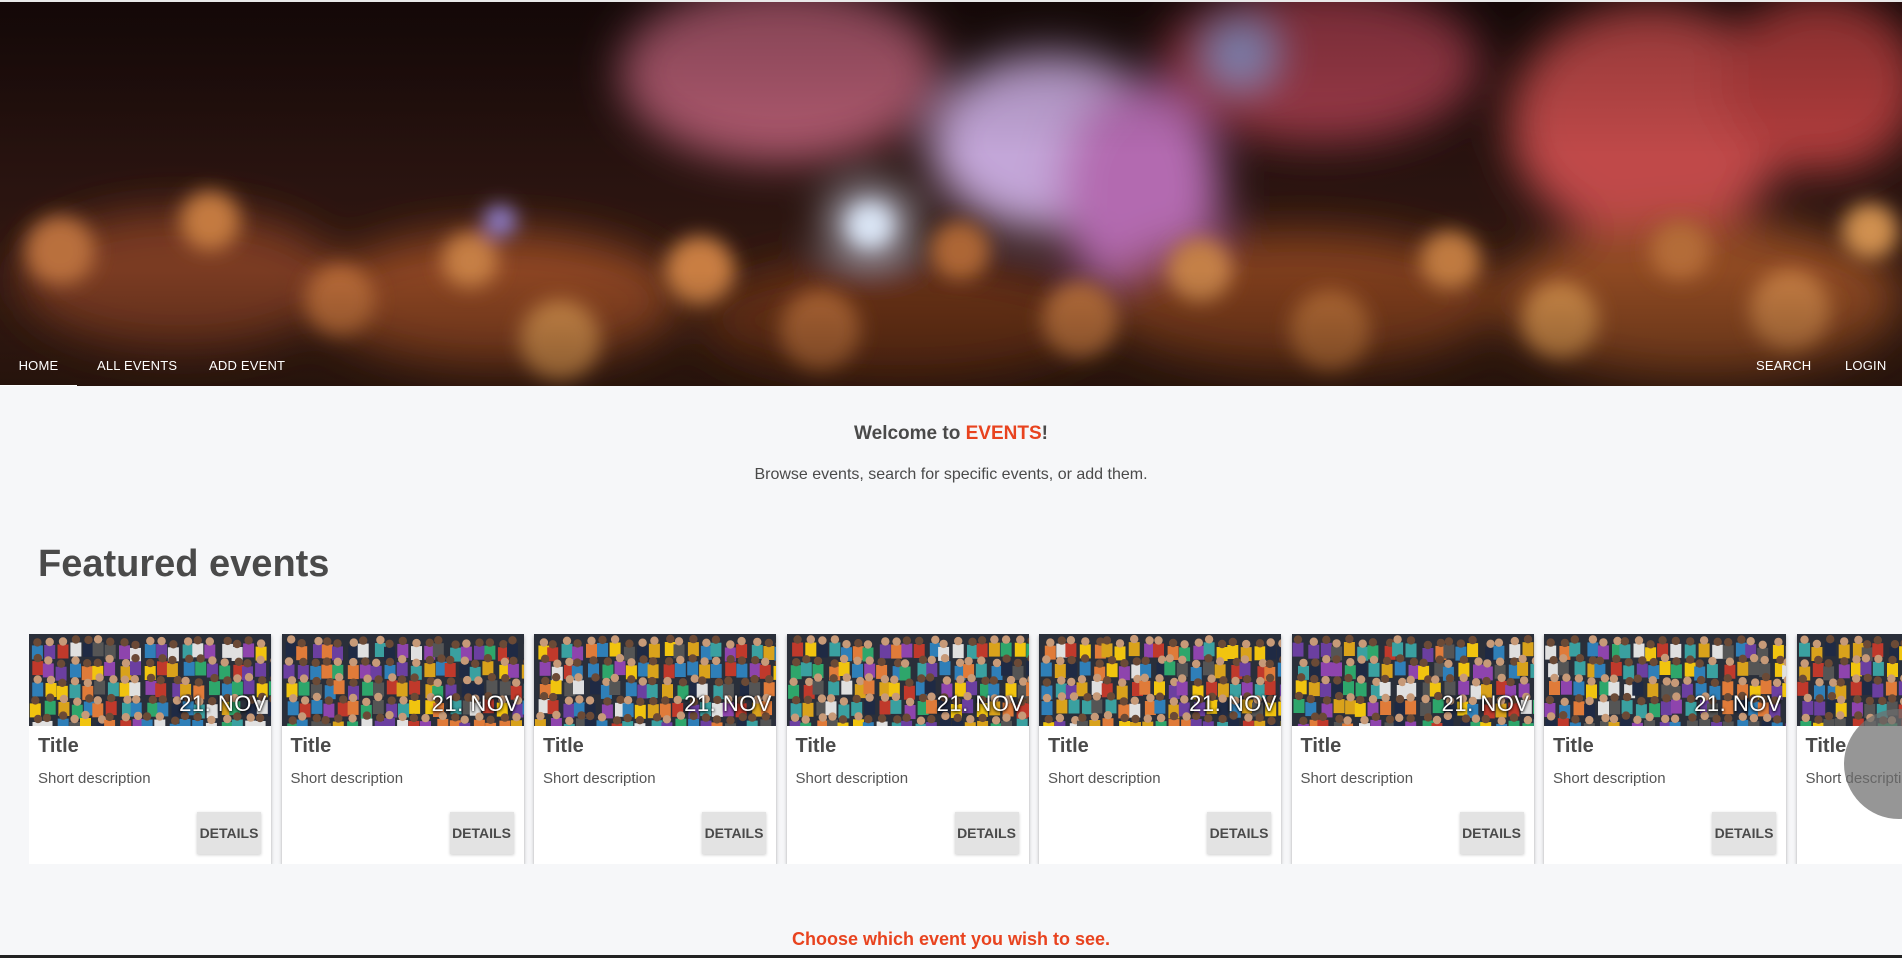 This screenshot has height=958, width=1902. I want to click on main-navbar: HOME ALL EVENTS ADD EVENT SEARCH LOGIN, so click(951, 364).